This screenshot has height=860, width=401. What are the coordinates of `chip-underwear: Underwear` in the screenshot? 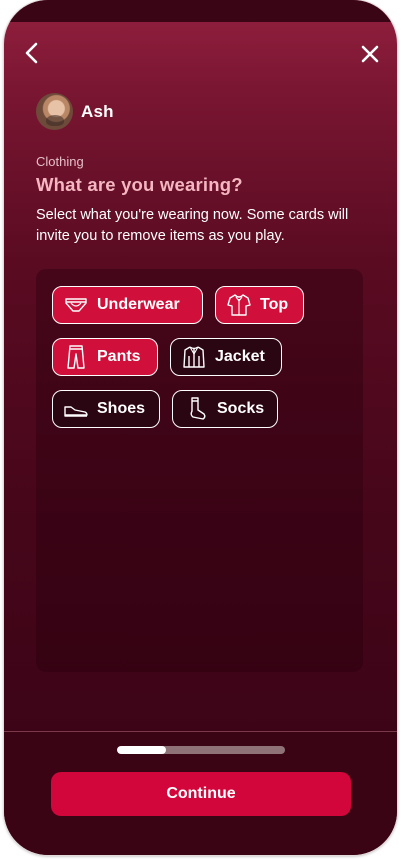 It's located at (127, 305).